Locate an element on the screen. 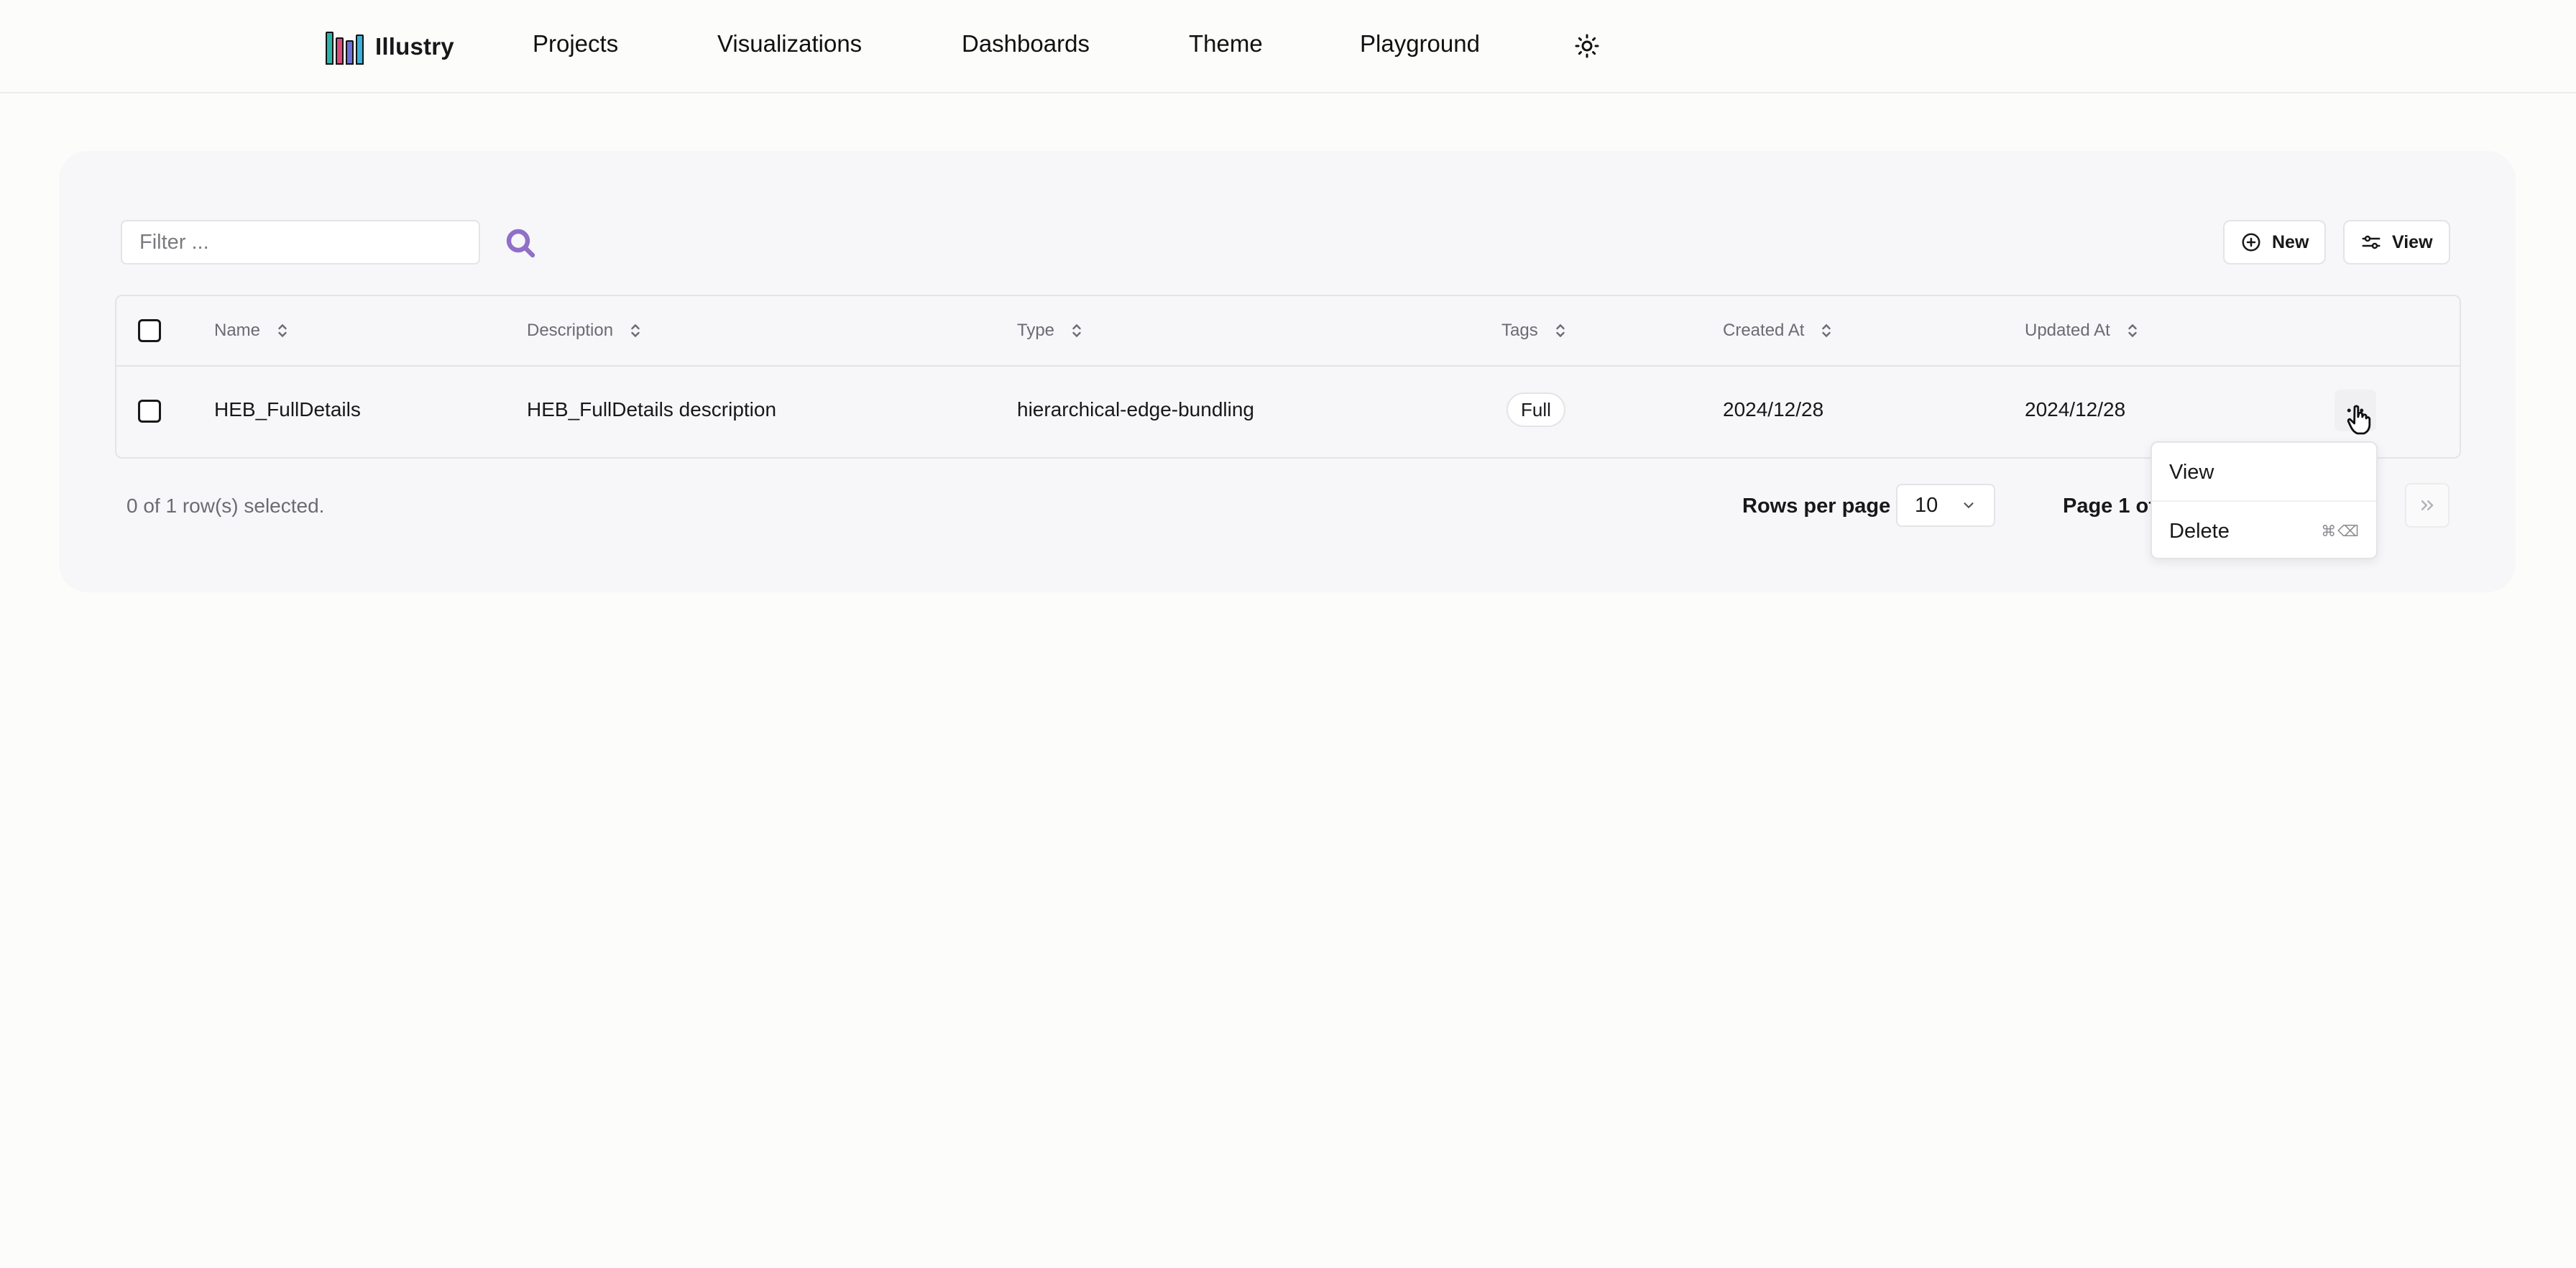 The width and height of the screenshot is (2576, 1268). column-header-description: Description is located at coordinates (585, 331).